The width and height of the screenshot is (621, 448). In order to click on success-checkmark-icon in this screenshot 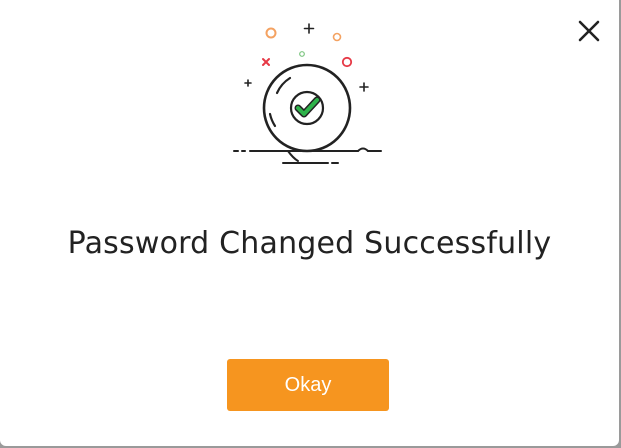, I will do `click(307, 93)`.